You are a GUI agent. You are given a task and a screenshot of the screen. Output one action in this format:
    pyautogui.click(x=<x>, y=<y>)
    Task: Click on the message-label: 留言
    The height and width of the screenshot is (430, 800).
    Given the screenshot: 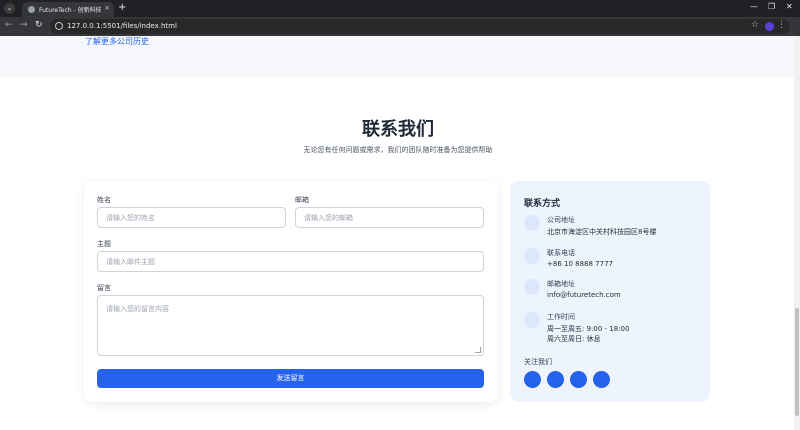 What is the action you would take?
    pyautogui.click(x=104, y=288)
    